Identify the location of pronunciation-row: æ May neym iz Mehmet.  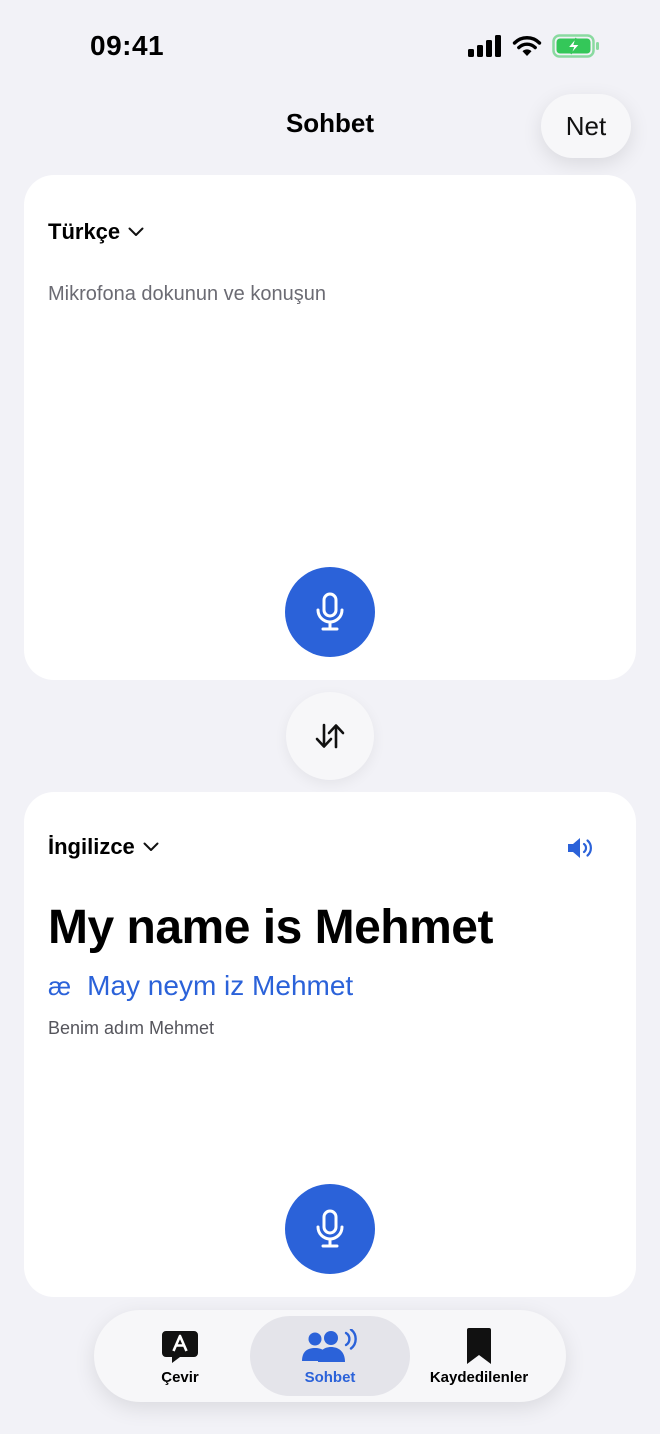
(200, 986).